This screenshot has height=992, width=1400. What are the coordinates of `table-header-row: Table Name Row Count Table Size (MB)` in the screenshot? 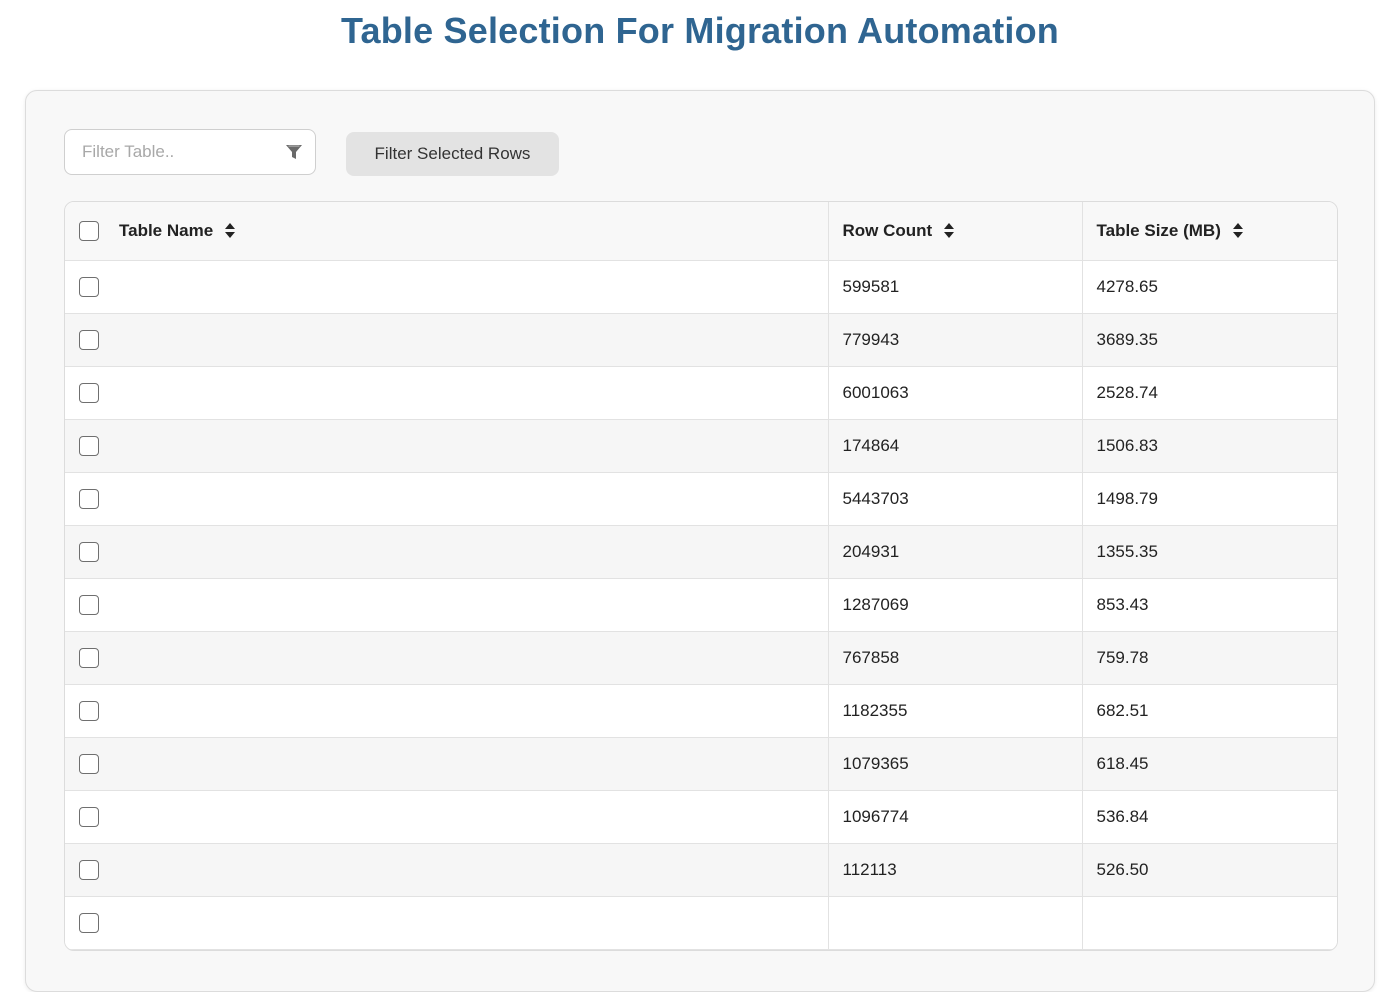 It's located at (701, 231).